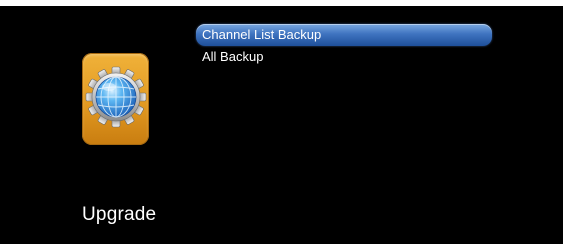  Describe the element at coordinates (344, 57) in the screenshot. I see `menu-item-all-backup: All Backup` at that location.